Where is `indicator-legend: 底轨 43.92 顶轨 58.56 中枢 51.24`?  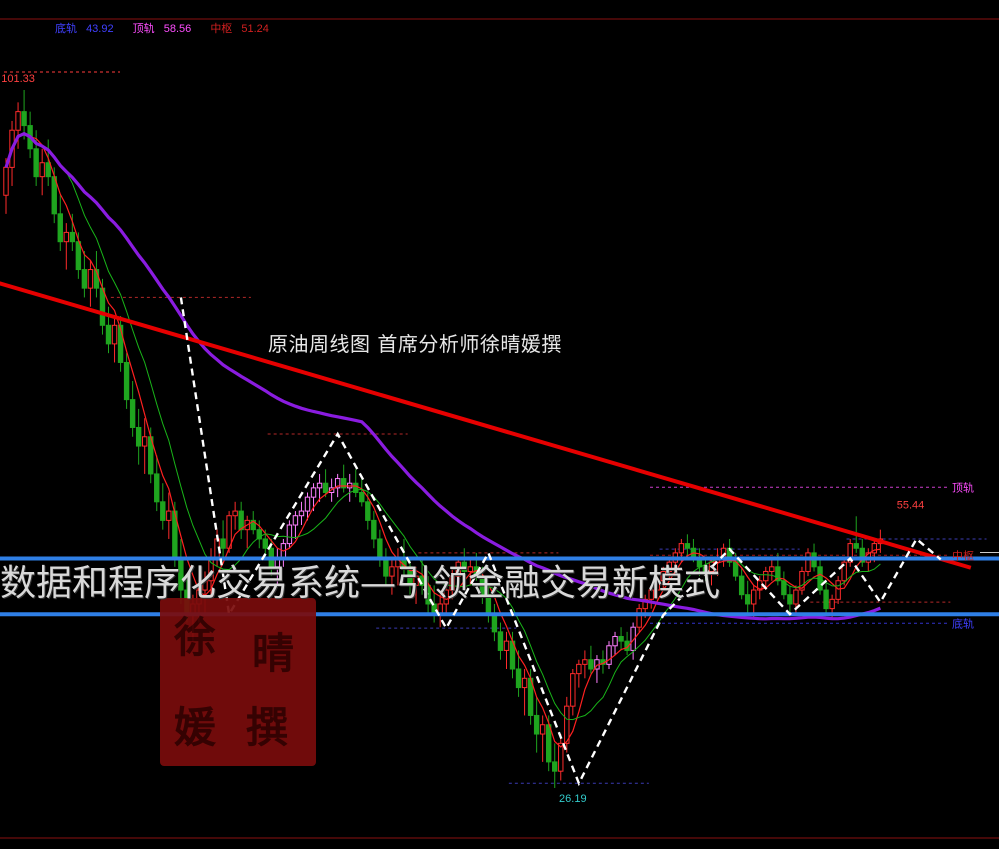 indicator-legend: 底轨 43.92 顶轨 58.56 中枢 51.24 is located at coordinates (165, 28).